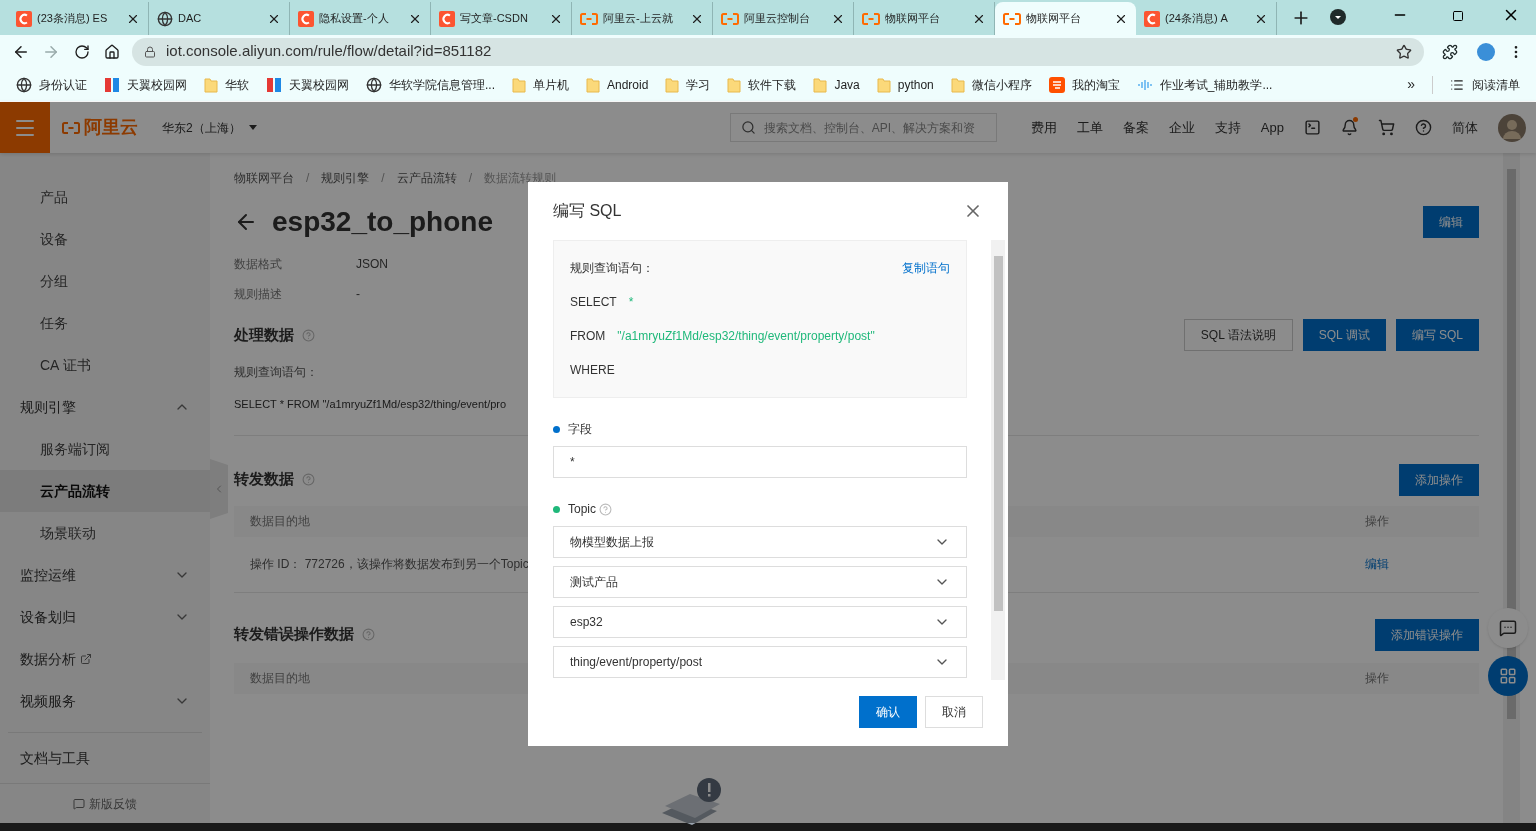  Describe the element at coordinates (1439, 479) in the screenshot. I see `add-action-button: 添加操作` at that location.